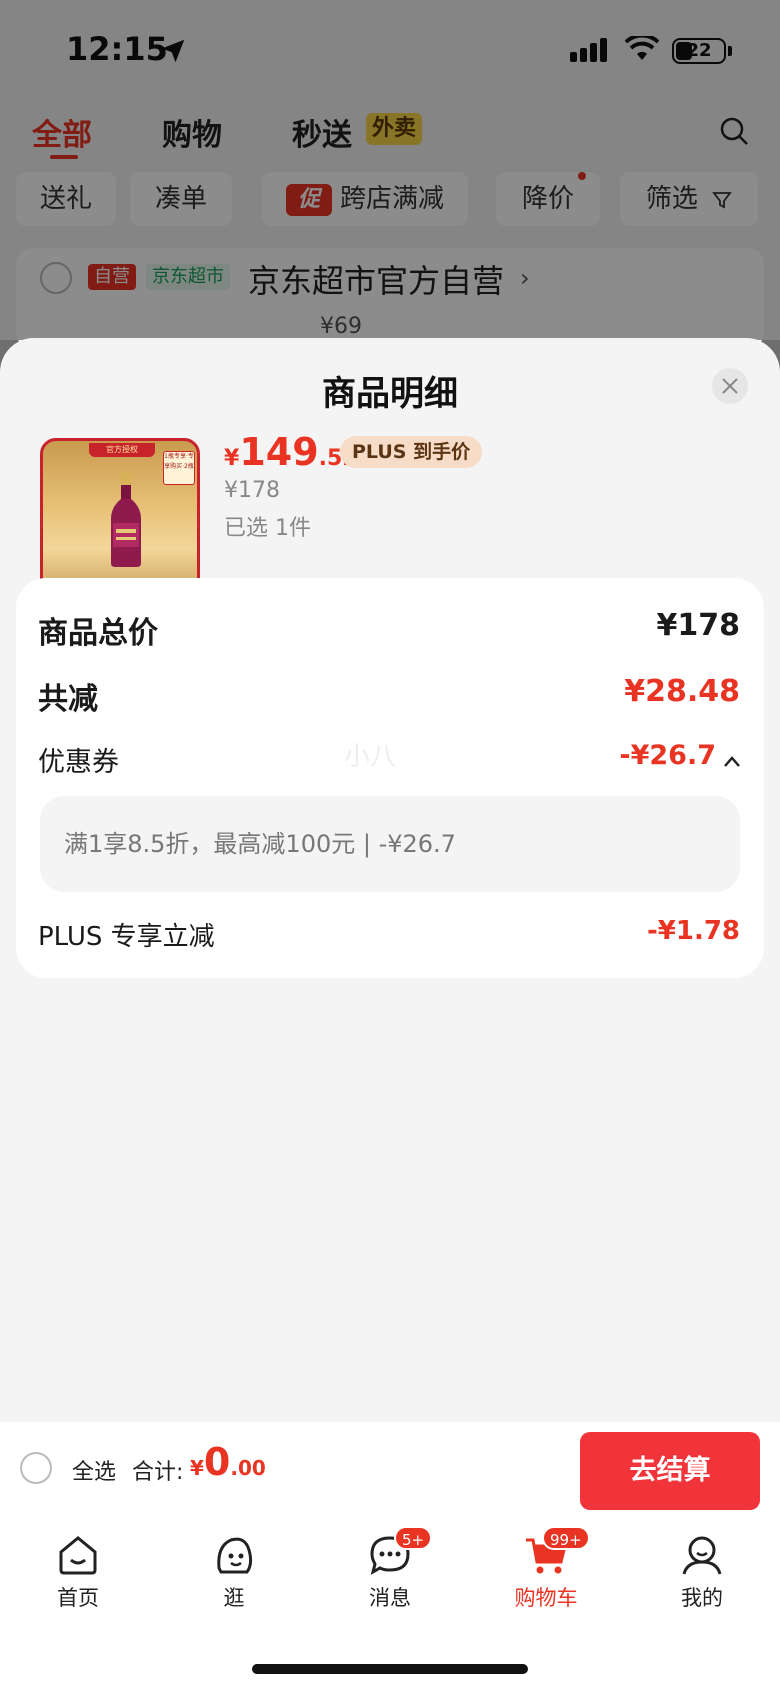 The height and width of the screenshot is (1688, 780). I want to click on product-image: 官方授权 1瓶专享·专享购买·2瓶, so click(120, 518).